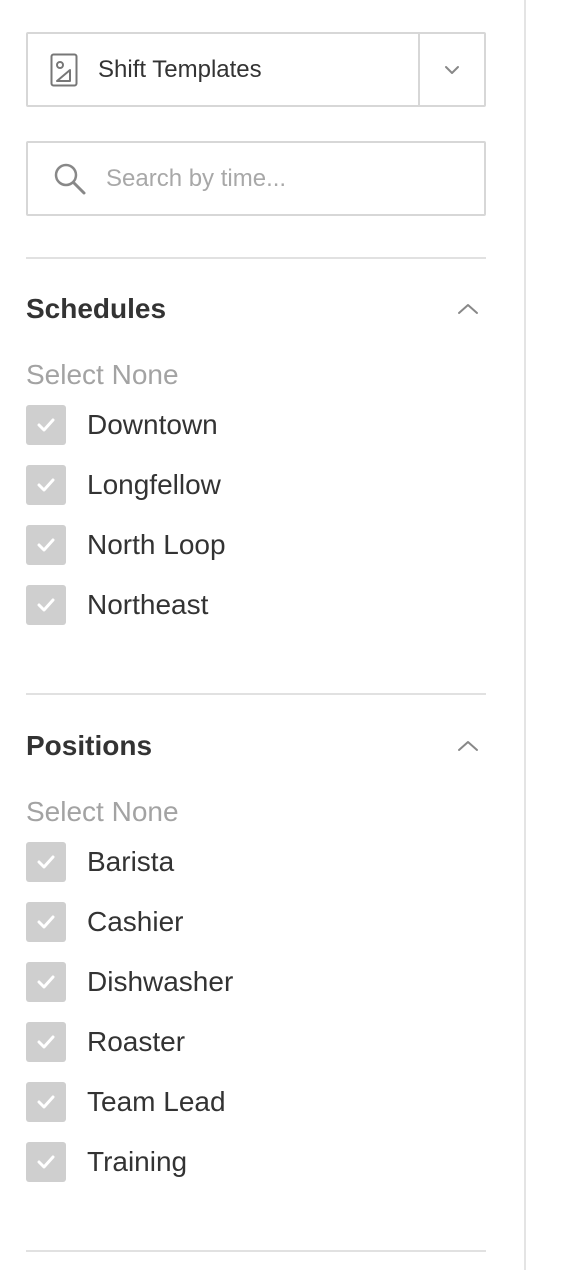 The image size is (566, 1270). I want to click on position-item-barista: Barista, so click(256, 862).